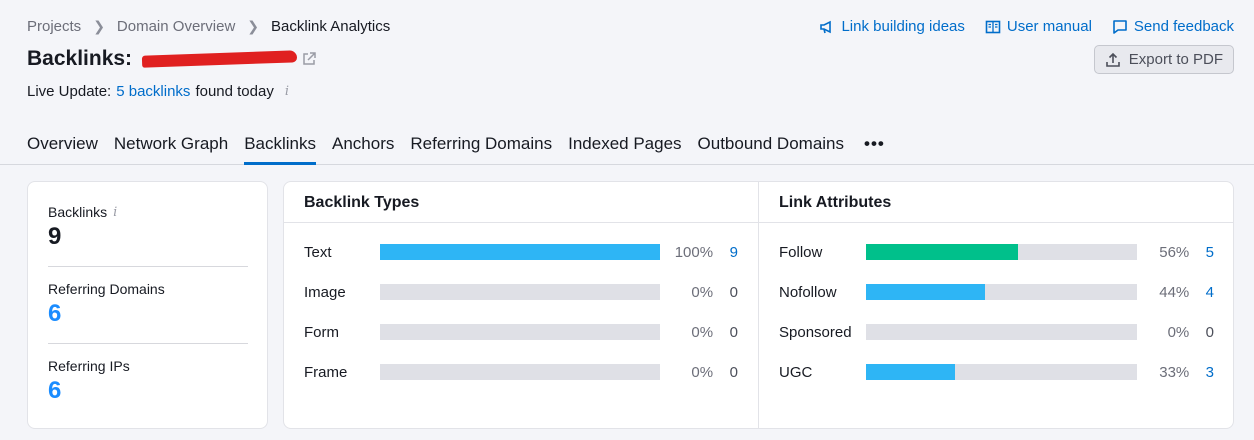  I want to click on tab-backlinks: Backlinks, so click(280, 149).